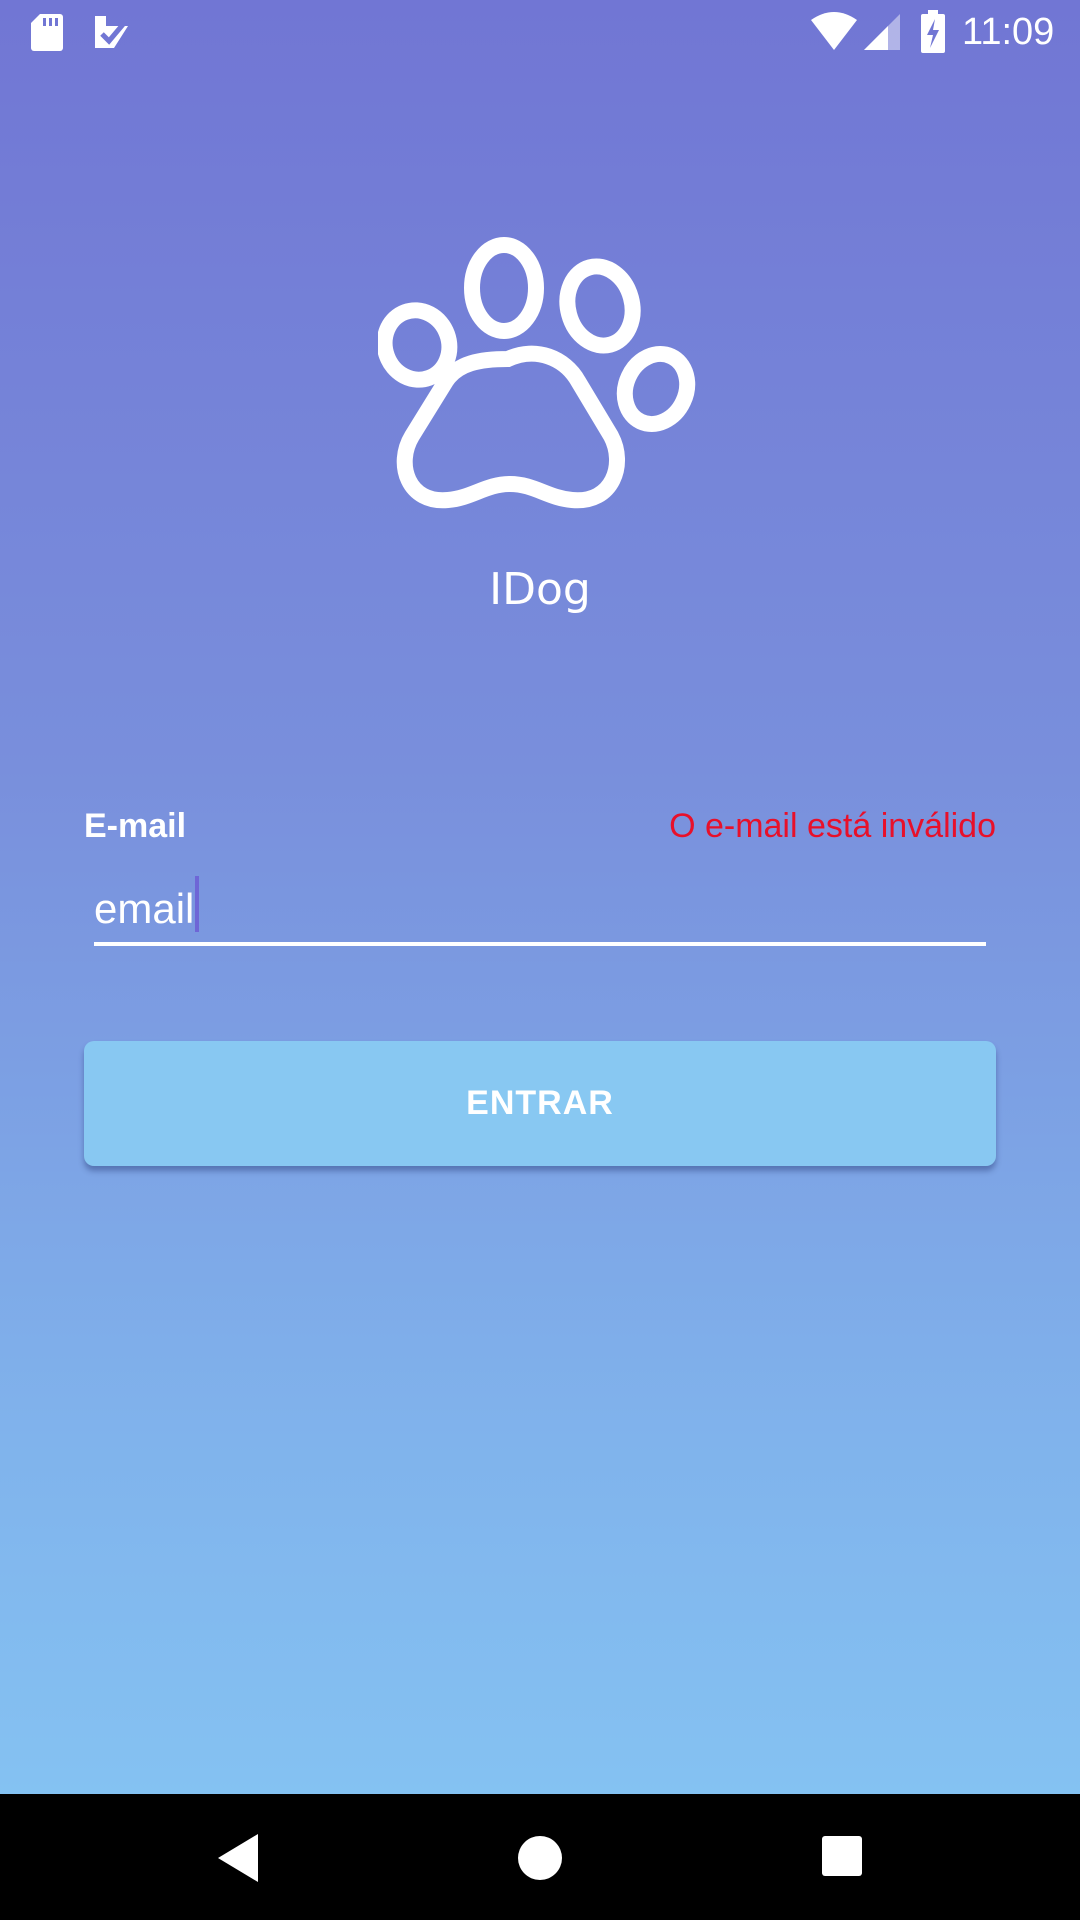 The height and width of the screenshot is (1920, 1080). I want to click on battery-charging-icon, so click(933, 31).